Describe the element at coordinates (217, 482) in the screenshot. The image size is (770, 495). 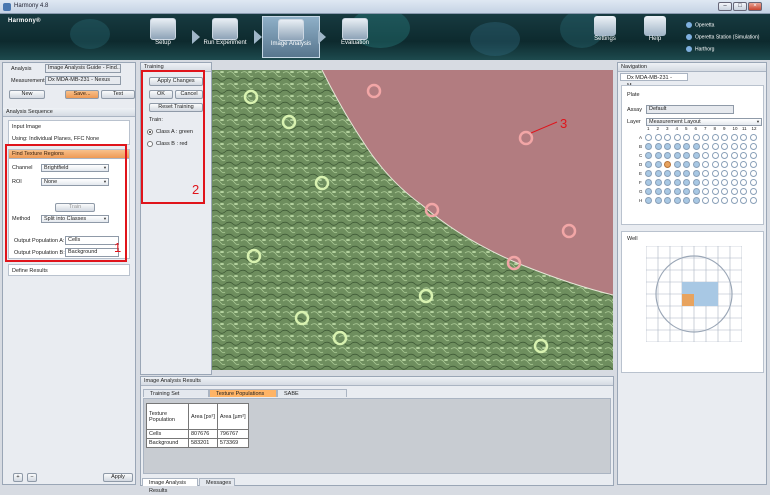
I see `tab-messages: Messages` at that location.